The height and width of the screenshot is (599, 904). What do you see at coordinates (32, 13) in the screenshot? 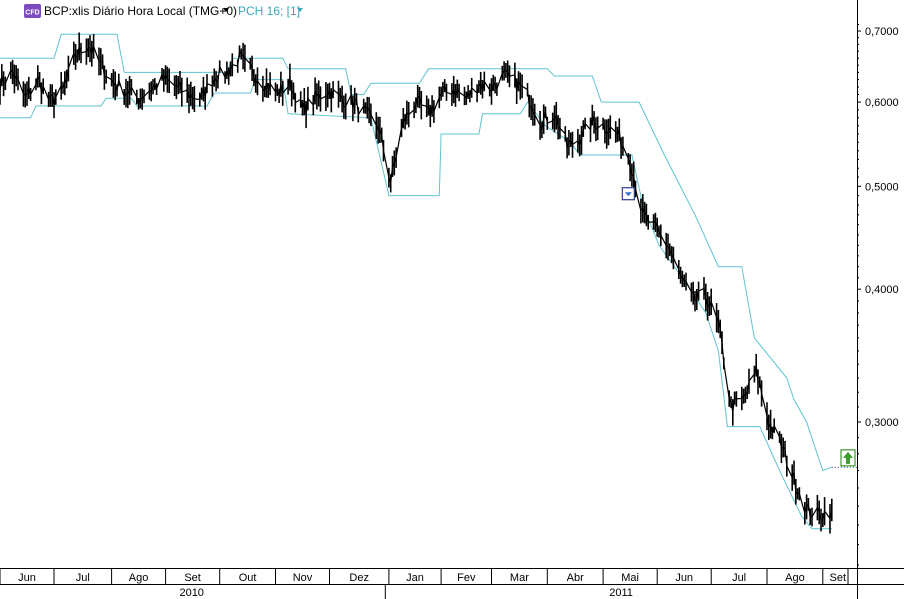
I see `cfd-badge-label: CFD` at bounding box center [32, 13].